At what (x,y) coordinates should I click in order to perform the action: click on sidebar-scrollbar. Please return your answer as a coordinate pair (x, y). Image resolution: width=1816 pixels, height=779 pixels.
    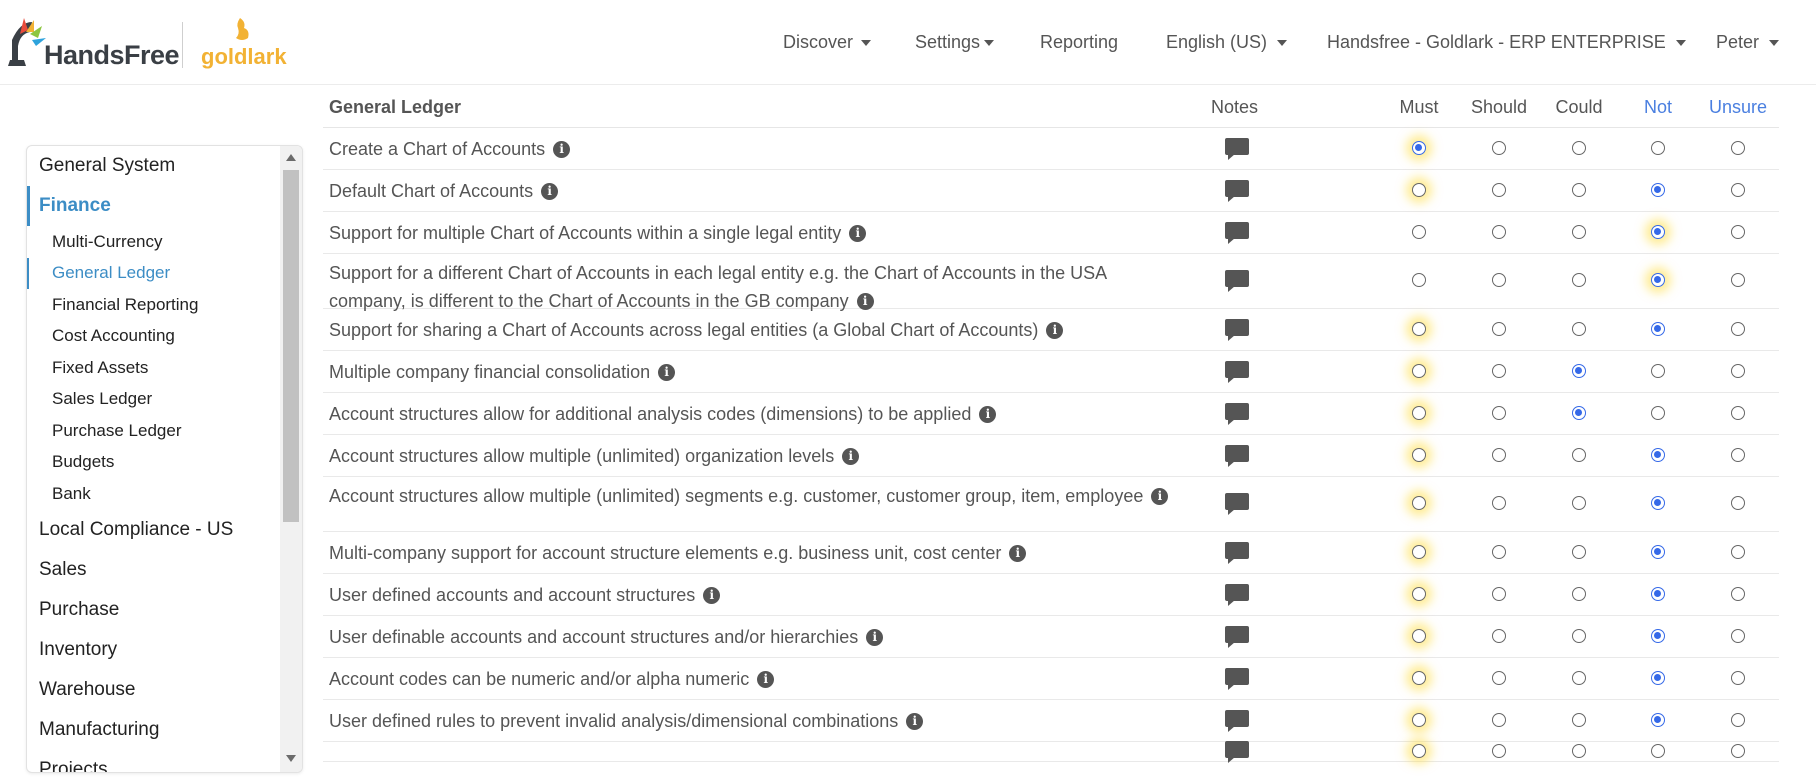
    Looking at the image, I should click on (291, 459).